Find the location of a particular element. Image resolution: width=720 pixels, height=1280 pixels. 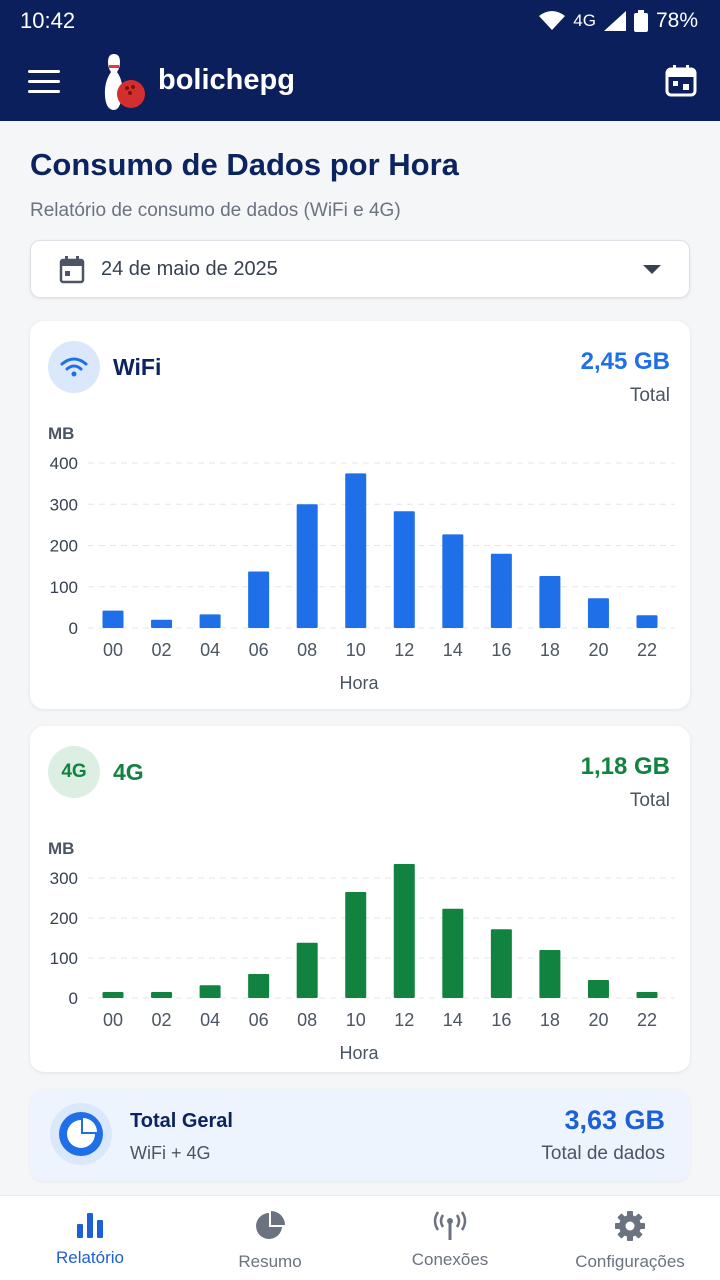

bowling-logo-icon is located at coordinates (124, 82).